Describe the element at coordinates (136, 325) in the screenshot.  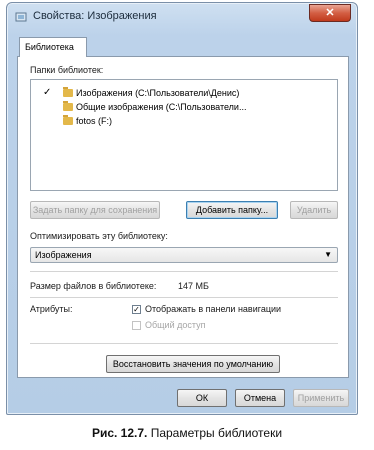
I see `shared-access-checkbox` at that location.